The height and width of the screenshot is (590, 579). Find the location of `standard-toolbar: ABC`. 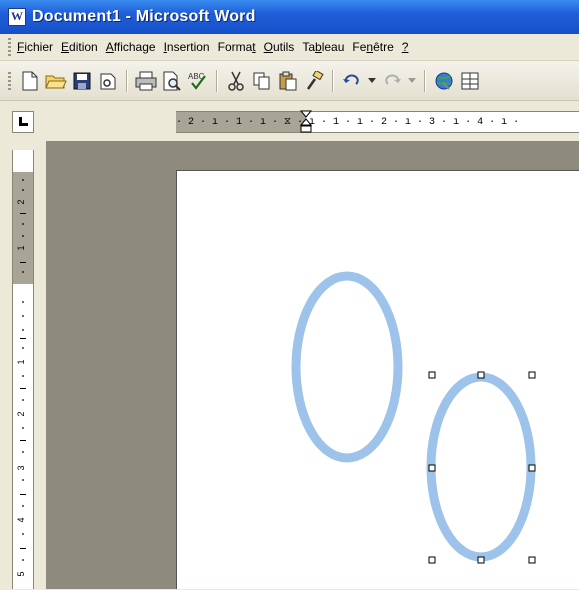

standard-toolbar: ABC is located at coordinates (289, 81).